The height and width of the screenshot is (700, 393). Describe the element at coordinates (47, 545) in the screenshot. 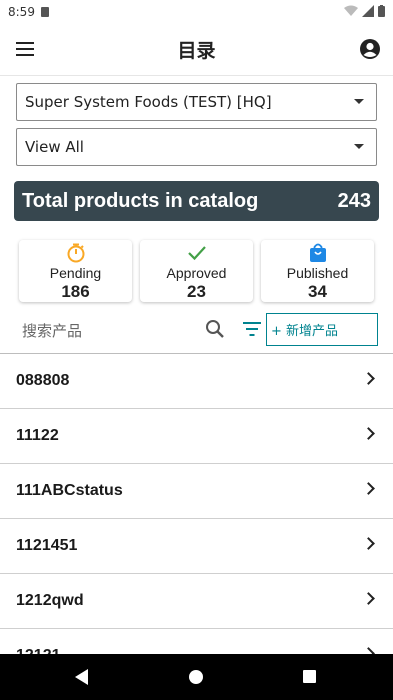

I see `product-name: 1121451` at that location.